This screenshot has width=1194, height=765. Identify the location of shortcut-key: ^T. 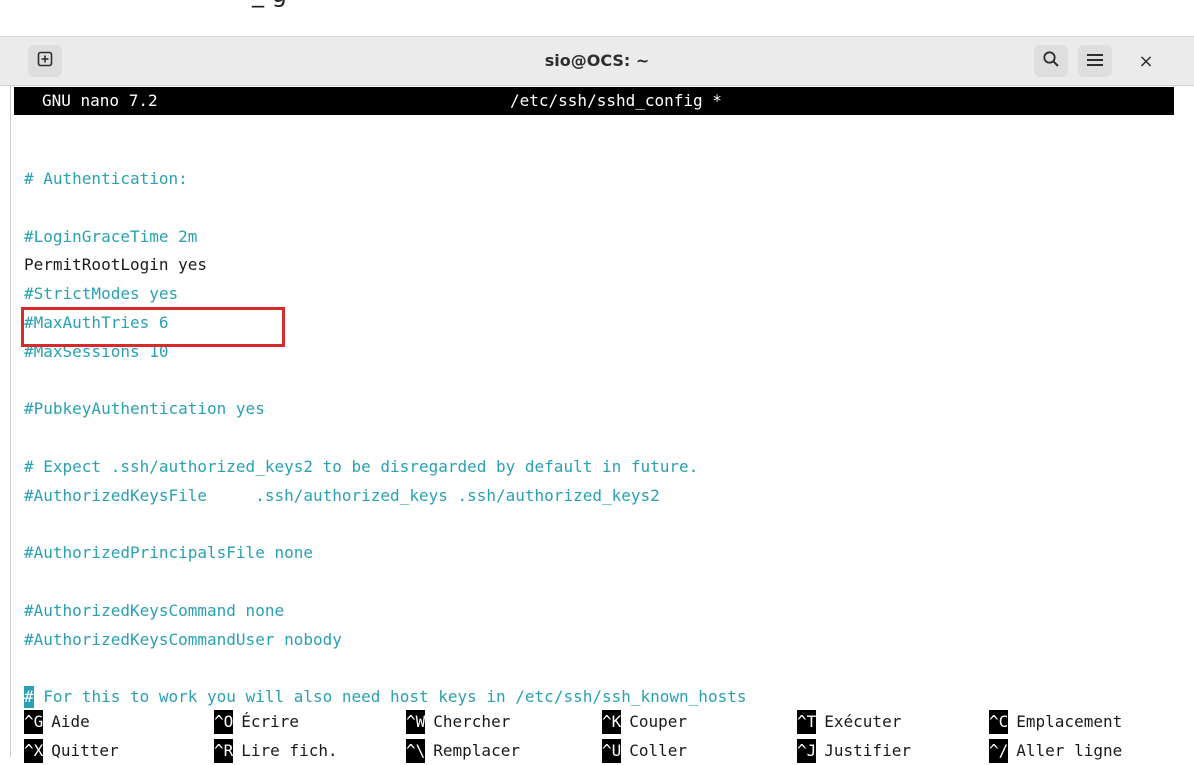
(807, 722).